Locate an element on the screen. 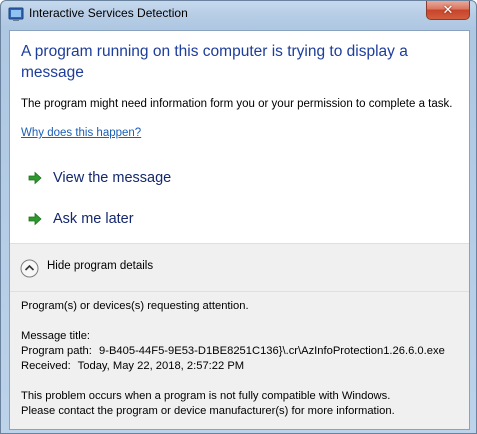 The width and height of the screenshot is (477, 434). received-value: Today, May 22, 2018, 2:57:22 PM is located at coordinates (161, 366).